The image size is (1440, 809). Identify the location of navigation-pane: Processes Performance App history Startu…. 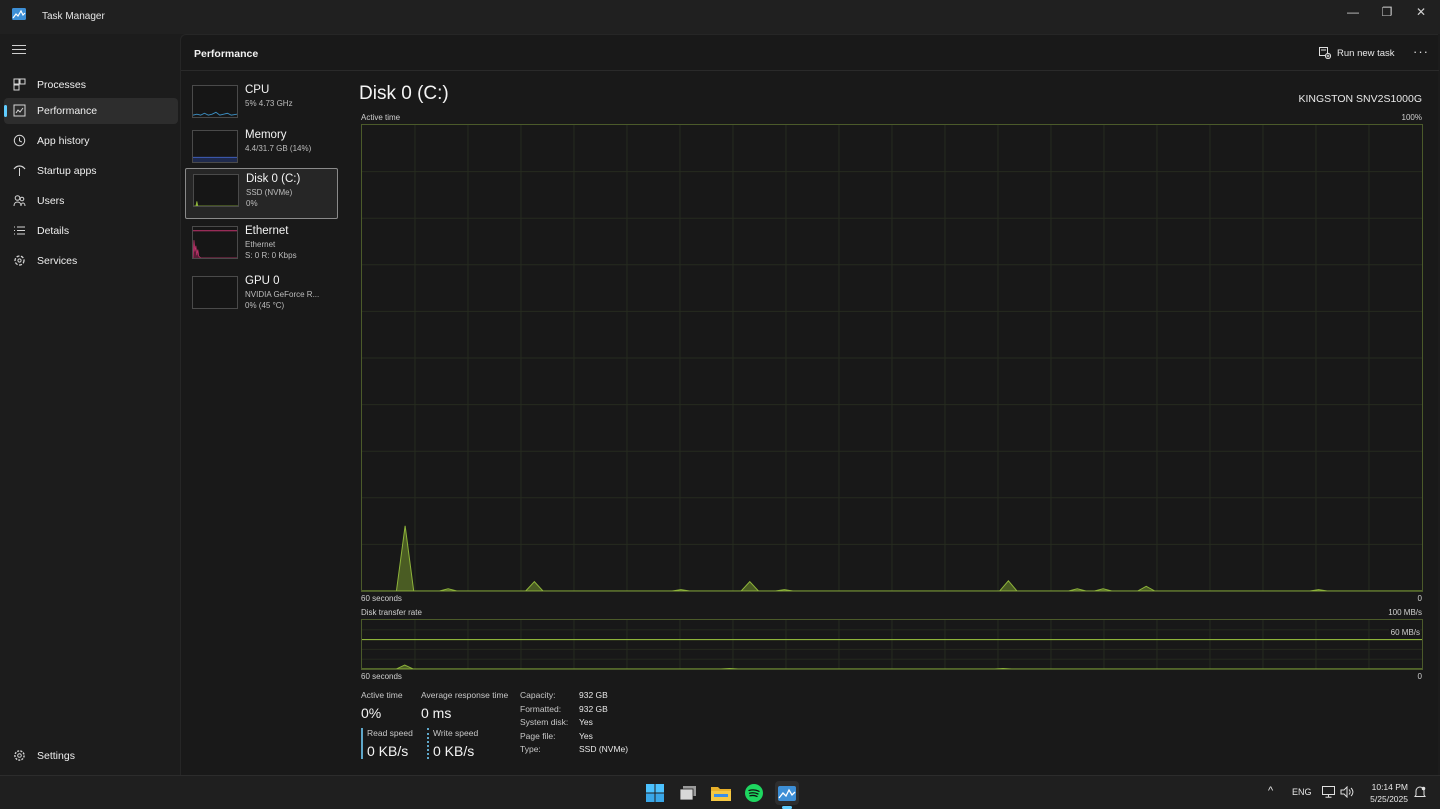
(90, 404).